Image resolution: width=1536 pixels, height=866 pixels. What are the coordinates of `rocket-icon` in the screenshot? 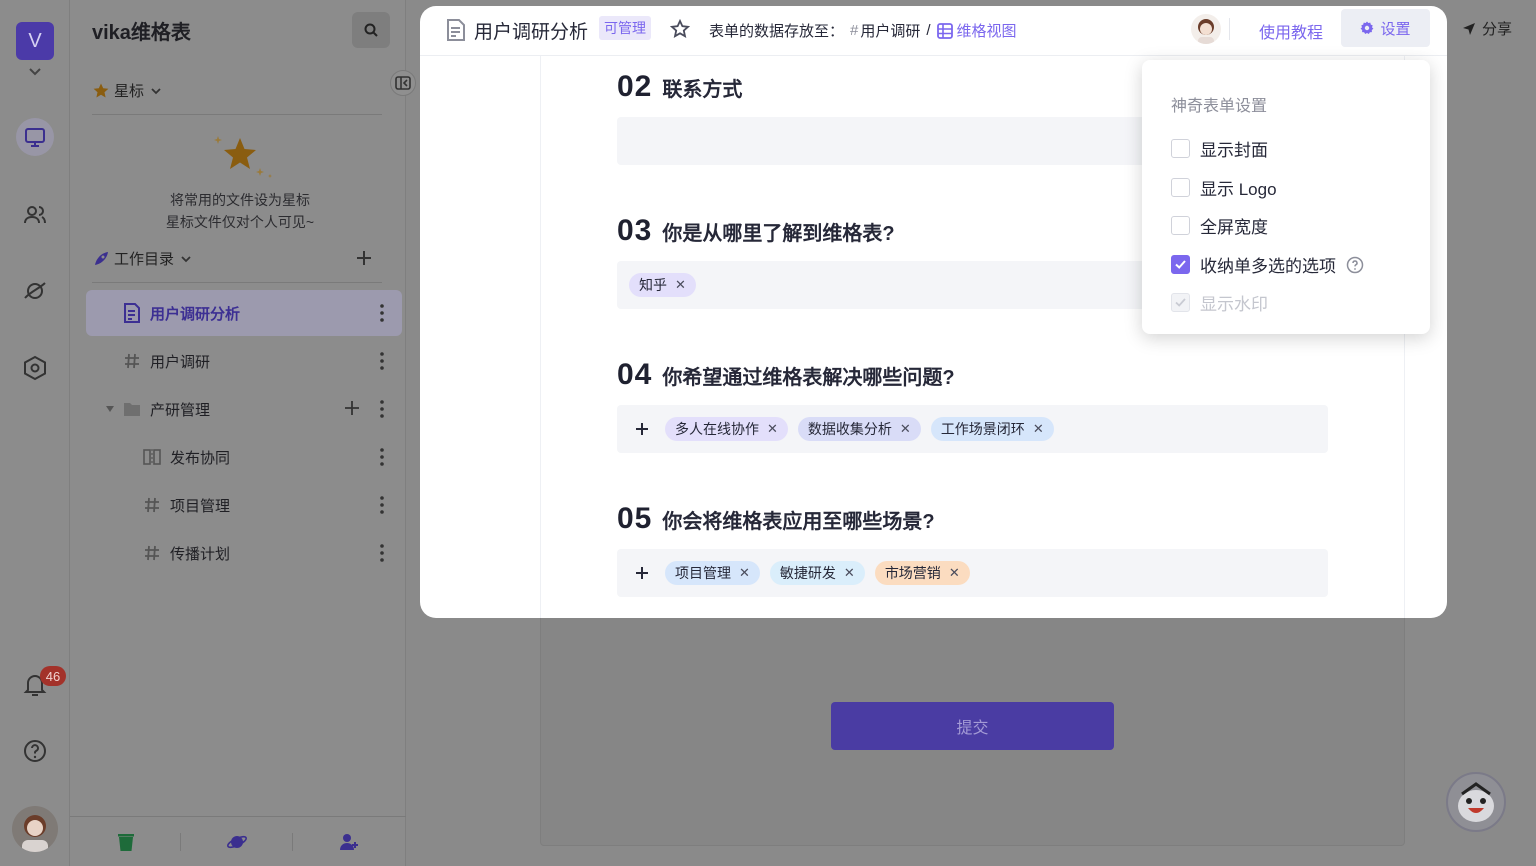 It's located at (101, 258).